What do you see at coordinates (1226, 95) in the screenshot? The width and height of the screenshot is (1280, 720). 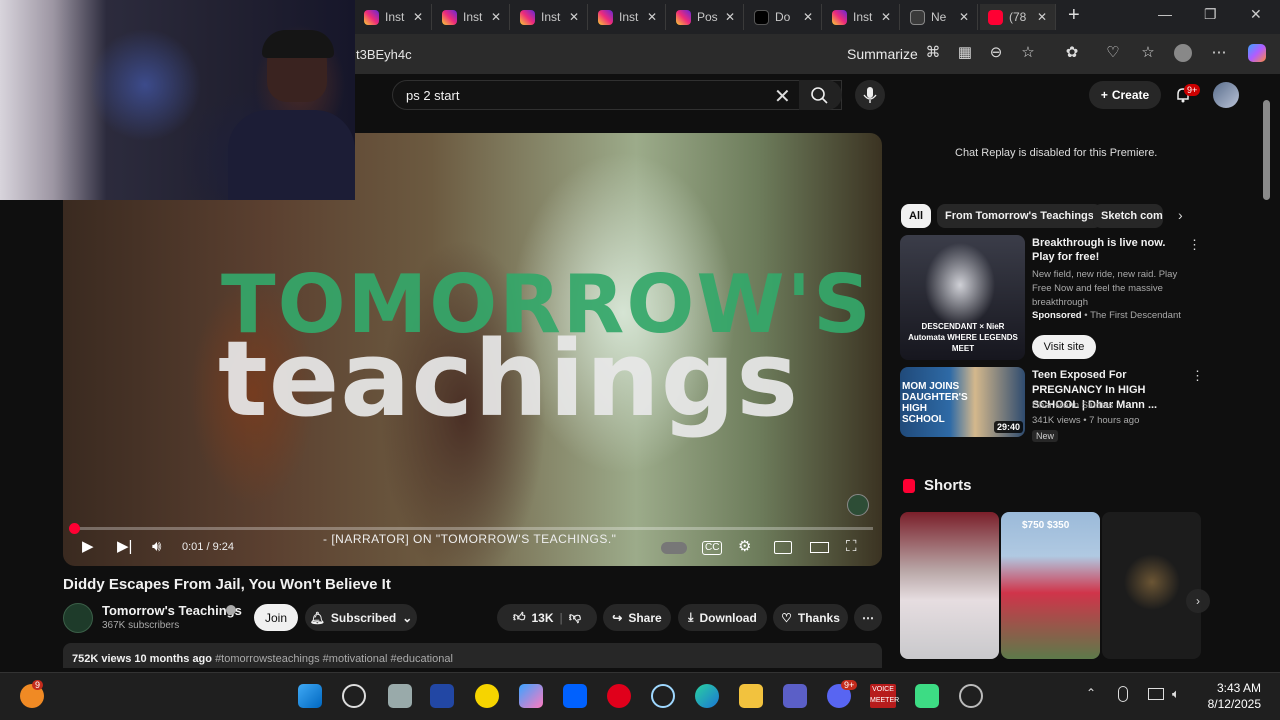 I see `account-avatar` at bounding box center [1226, 95].